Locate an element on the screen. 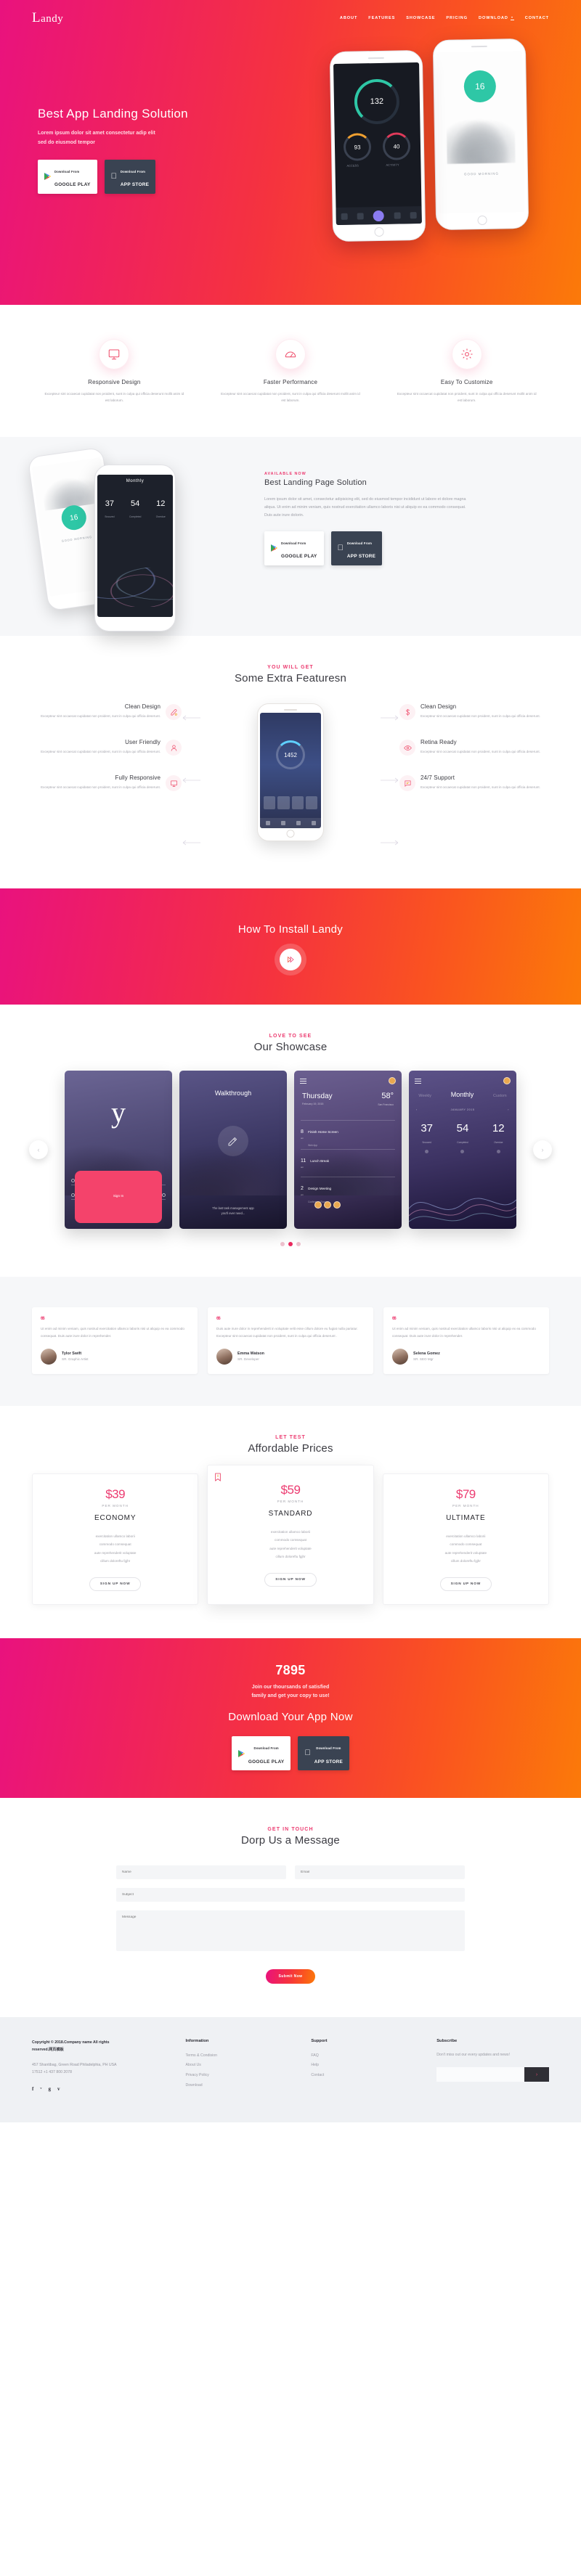 The width and height of the screenshot is (581, 2576). footer-heading-support: Support is located at coordinates (319, 2041).